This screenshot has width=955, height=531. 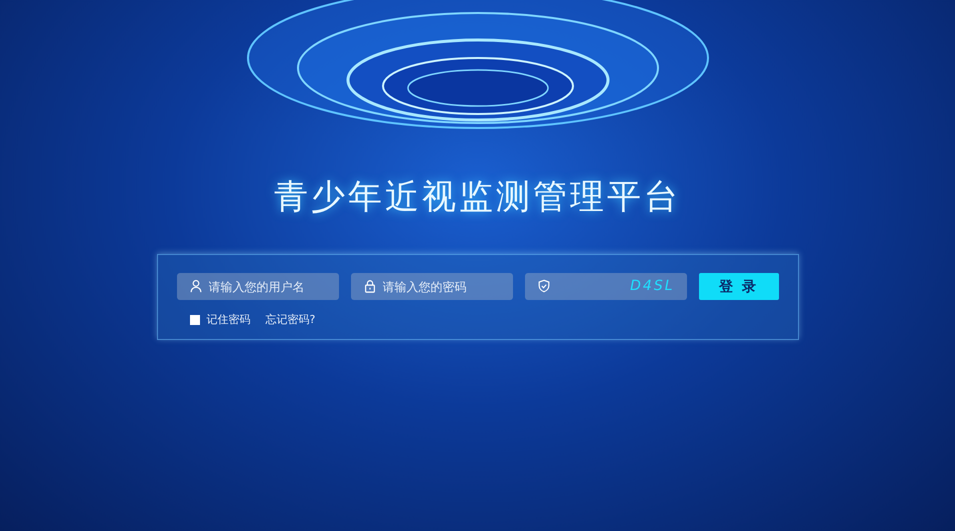 I want to click on remember-checkbox, so click(x=195, y=319).